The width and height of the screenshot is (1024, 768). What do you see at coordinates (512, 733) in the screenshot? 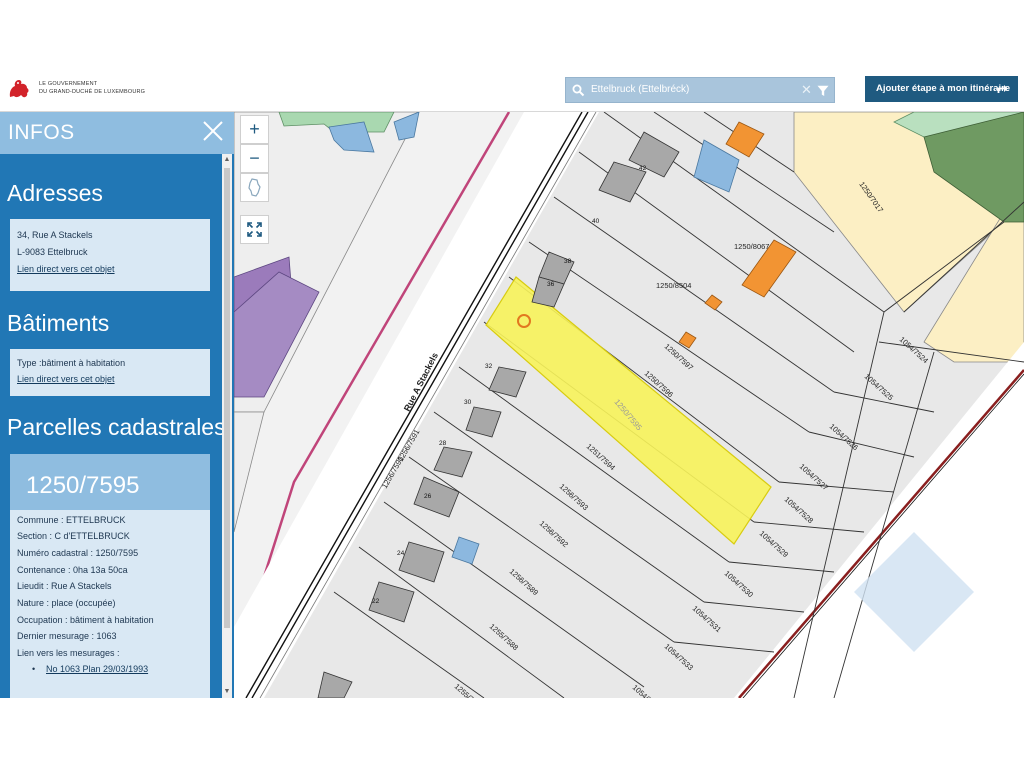
I see `bottom-blank-area` at bounding box center [512, 733].